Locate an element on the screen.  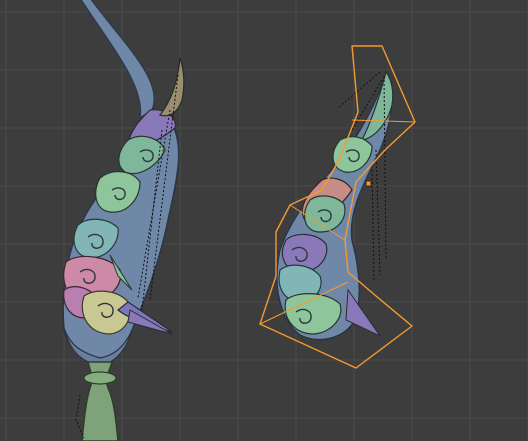
blue-stem is located at coordinates (117, 60).